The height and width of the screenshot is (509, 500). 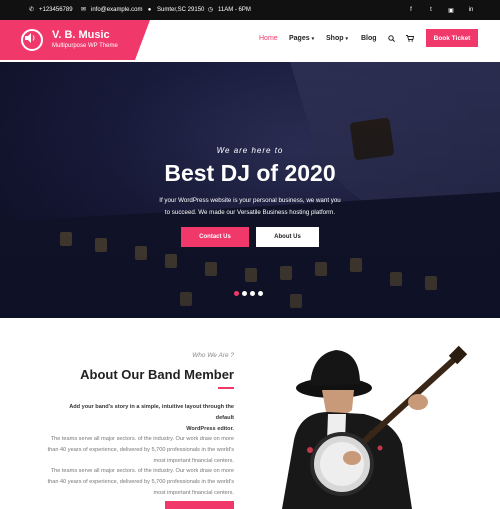 I want to click on book-ticket-button: Book Ticket, so click(x=452, y=38).